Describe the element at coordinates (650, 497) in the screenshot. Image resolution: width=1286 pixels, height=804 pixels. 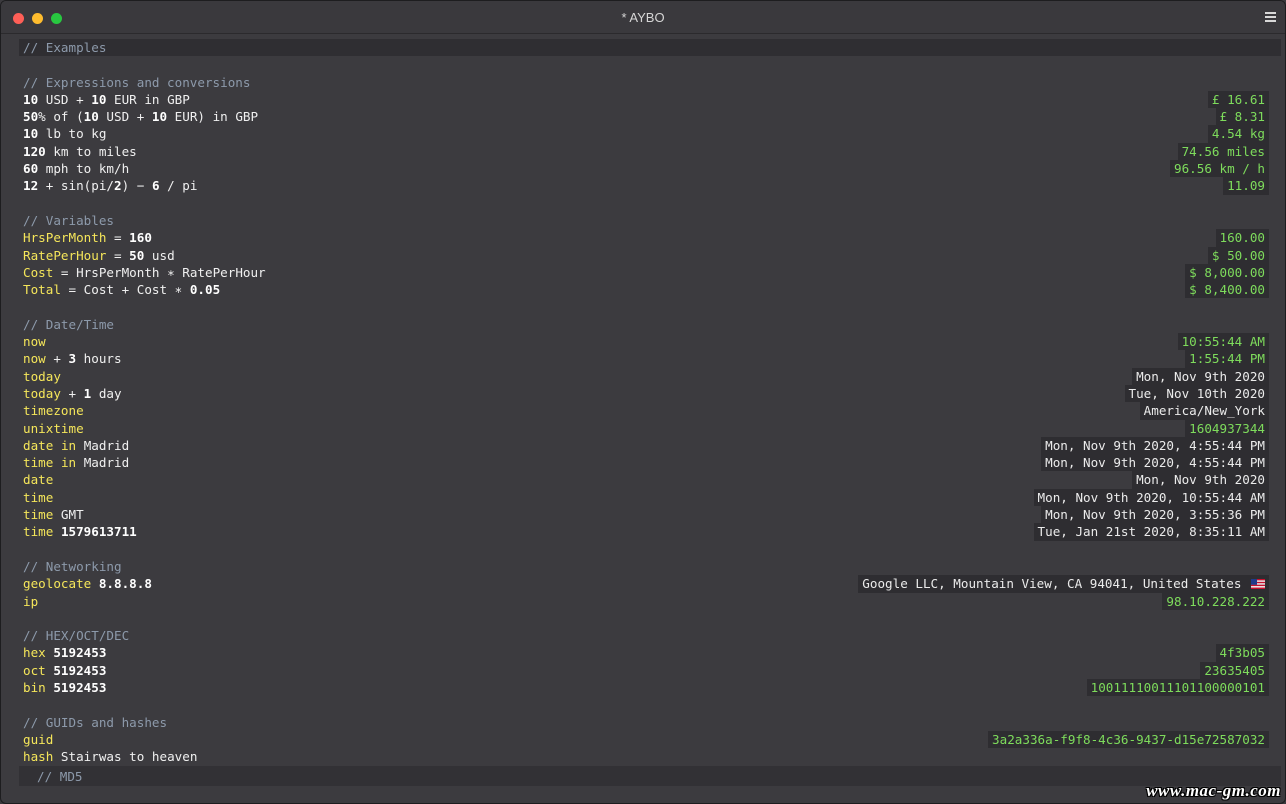
I see `editor-line: time Mon, Nov 9th 2020, 10:55:44 AM` at that location.